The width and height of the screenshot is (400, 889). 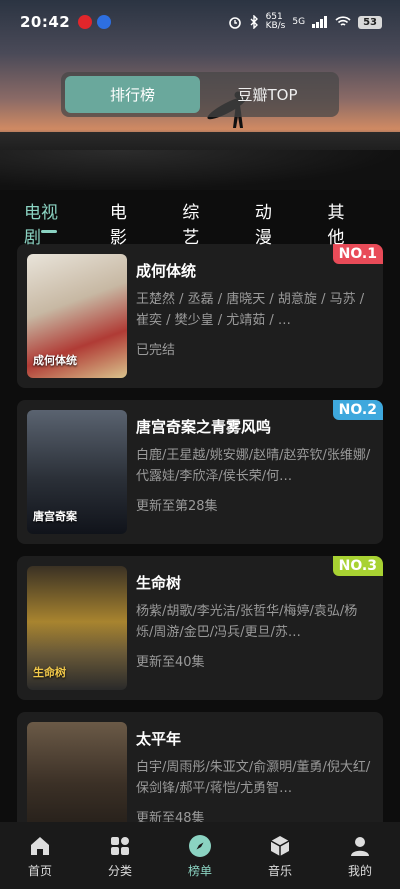 What do you see at coordinates (159, 739) in the screenshot?
I see `item-title: 太平年` at bounding box center [159, 739].